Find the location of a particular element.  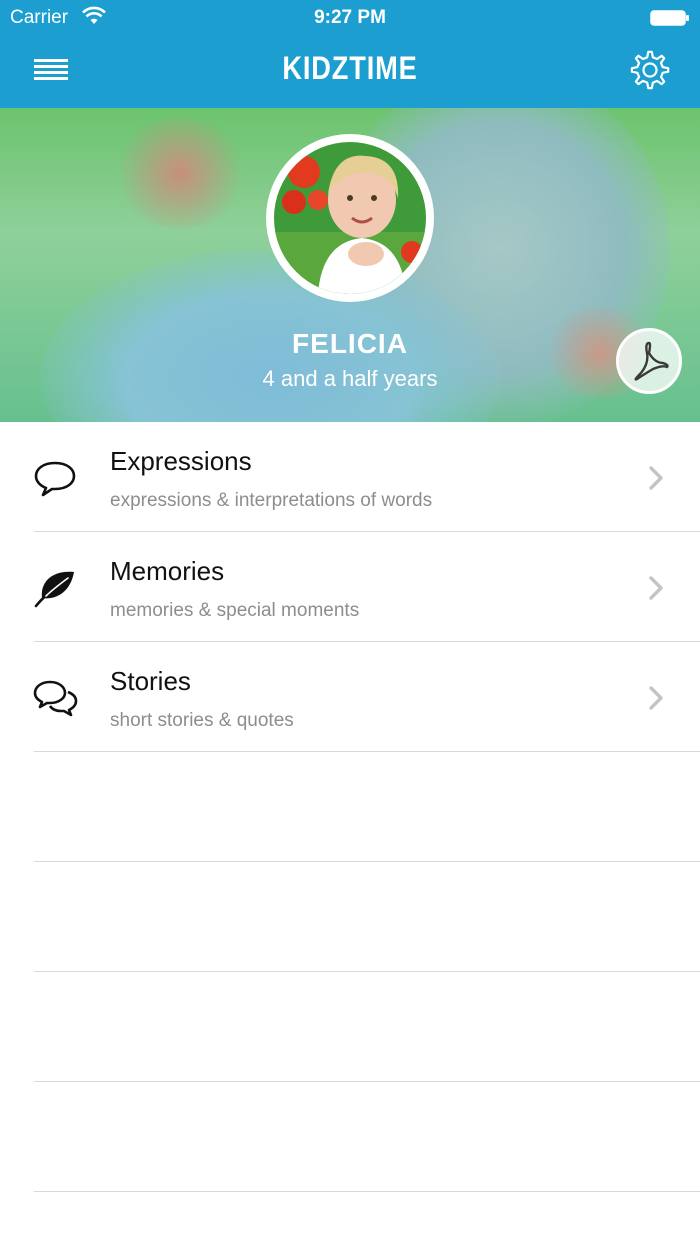

speech-bubble-icon is located at coordinates (55, 479).